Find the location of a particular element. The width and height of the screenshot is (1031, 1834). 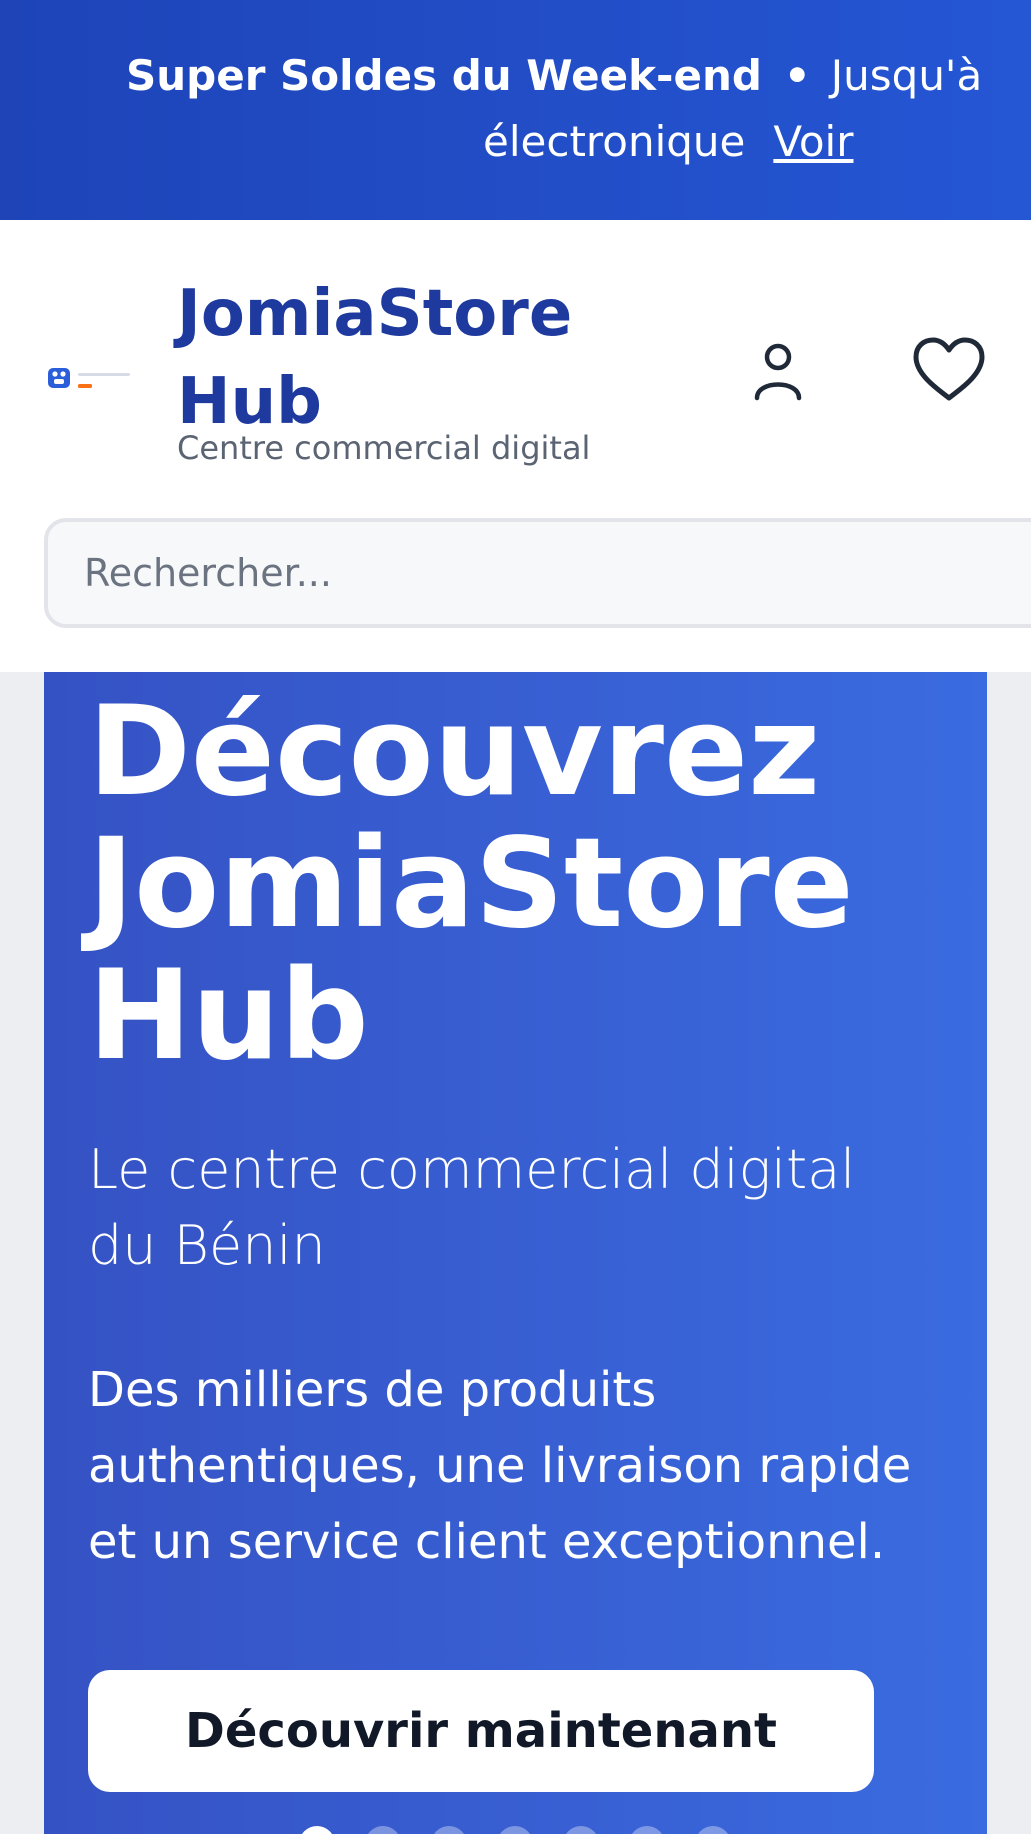

user-icon is located at coordinates (778, 372).